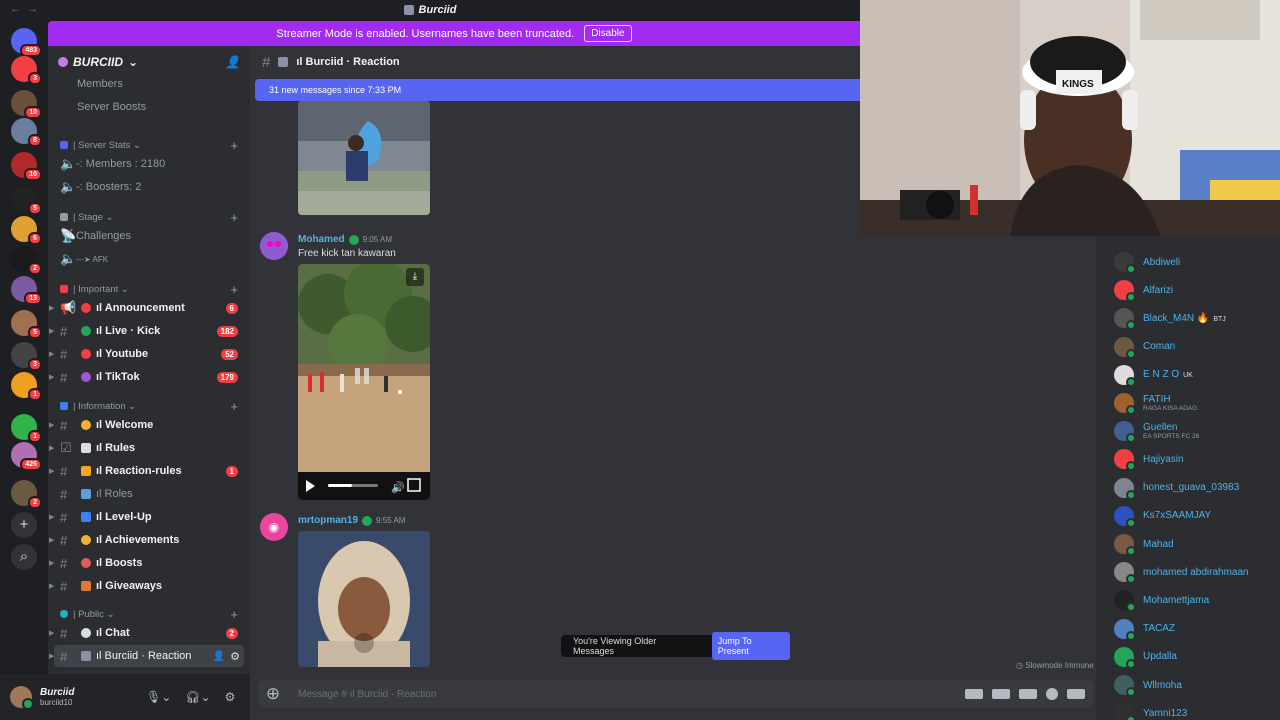 This screenshot has width=1280, height=720. What do you see at coordinates (631, 694) in the screenshot?
I see `message-input: Message # ıl Burciid · Reaction` at bounding box center [631, 694].